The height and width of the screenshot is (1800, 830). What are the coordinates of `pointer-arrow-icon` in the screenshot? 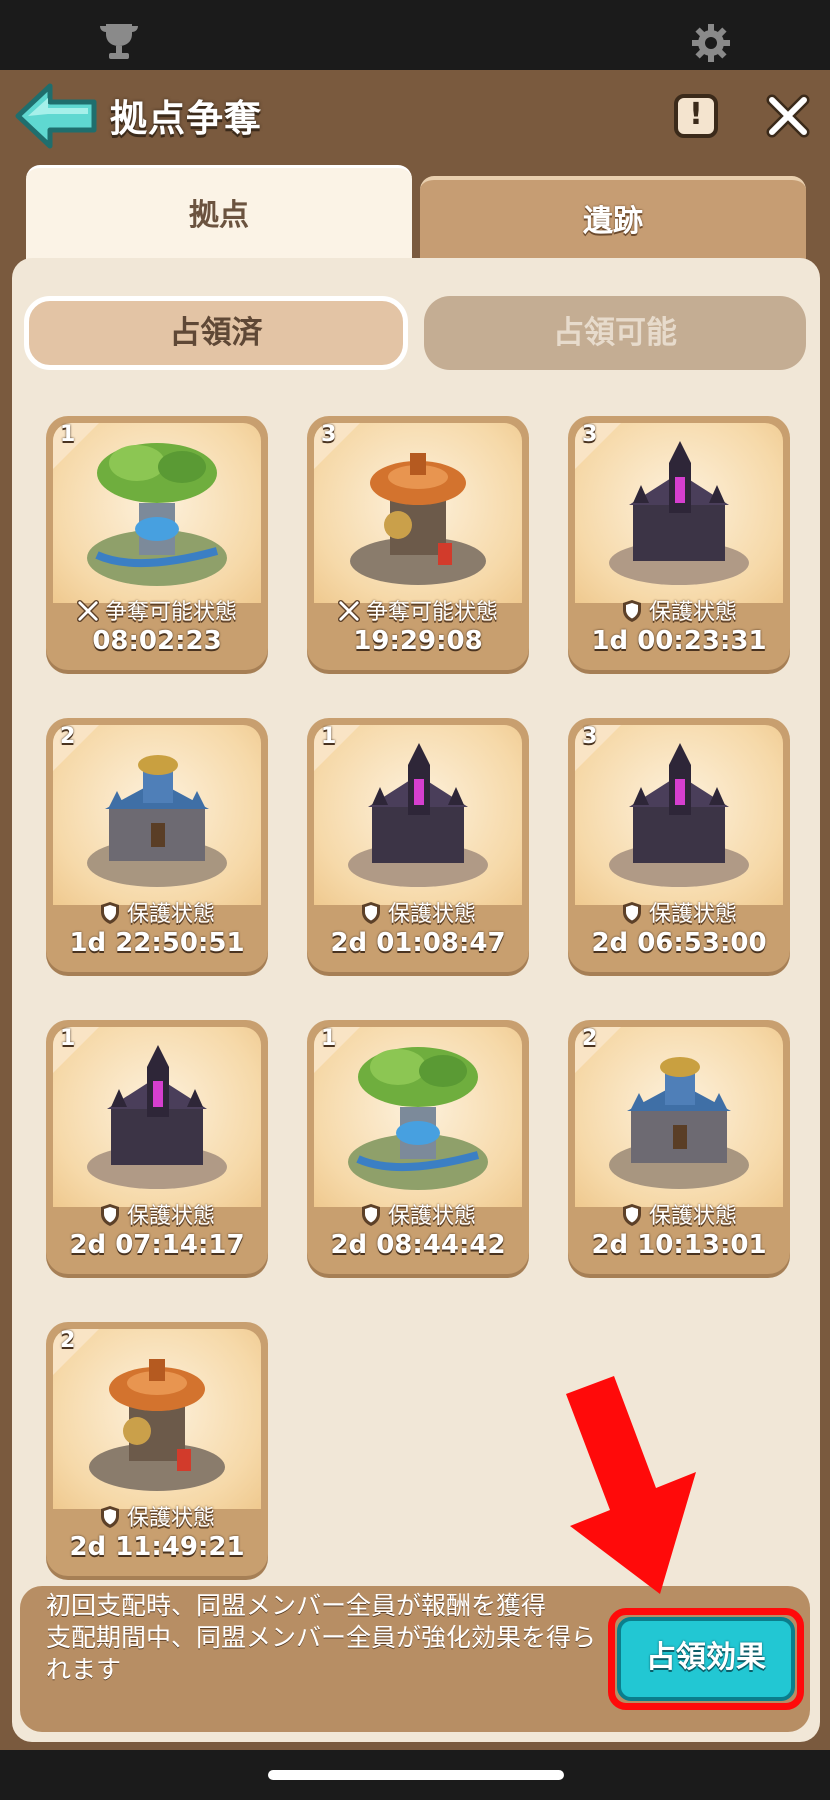 It's located at (631, 1485).